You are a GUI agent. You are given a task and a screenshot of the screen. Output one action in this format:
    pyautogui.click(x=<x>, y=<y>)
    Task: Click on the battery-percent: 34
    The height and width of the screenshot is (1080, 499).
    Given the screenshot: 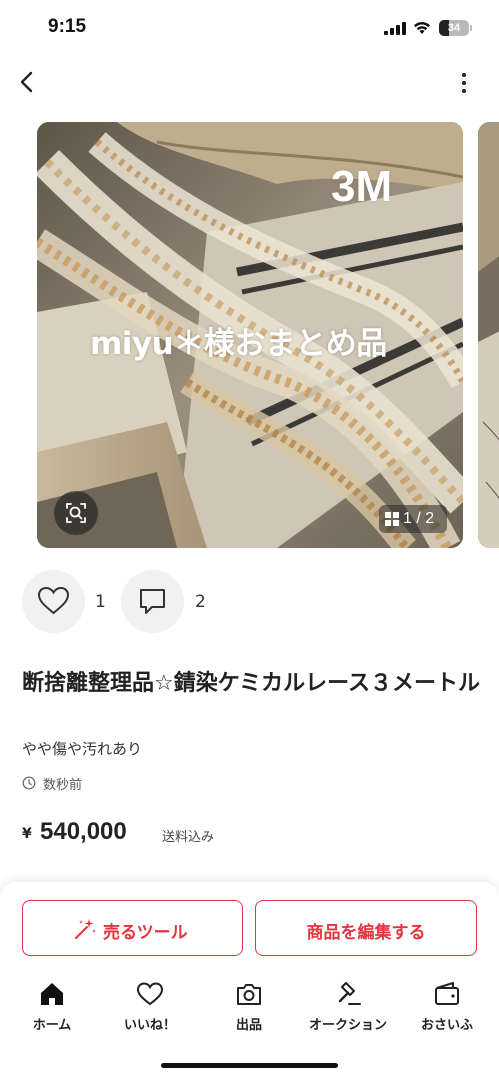 What is the action you would take?
    pyautogui.click(x=454, y=28)
    